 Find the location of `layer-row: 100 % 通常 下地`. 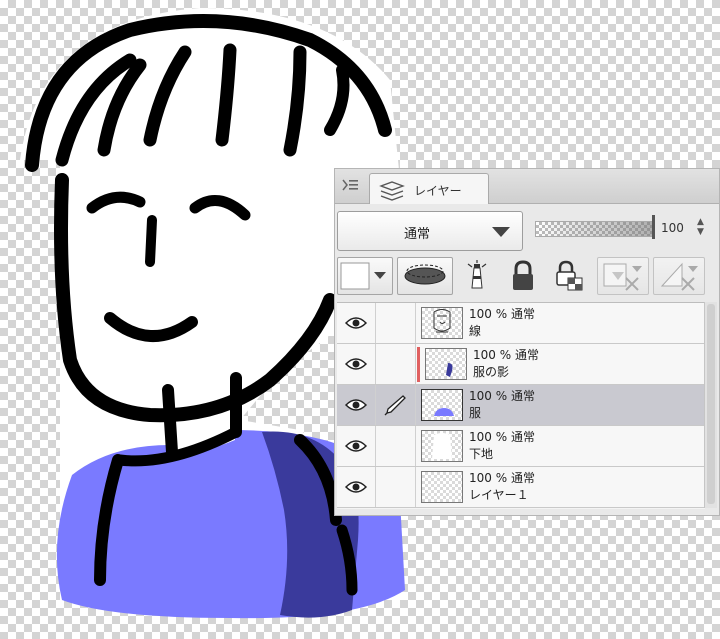

layer-row: 100 % 通常 下地 is located at coordinates (521, 446).